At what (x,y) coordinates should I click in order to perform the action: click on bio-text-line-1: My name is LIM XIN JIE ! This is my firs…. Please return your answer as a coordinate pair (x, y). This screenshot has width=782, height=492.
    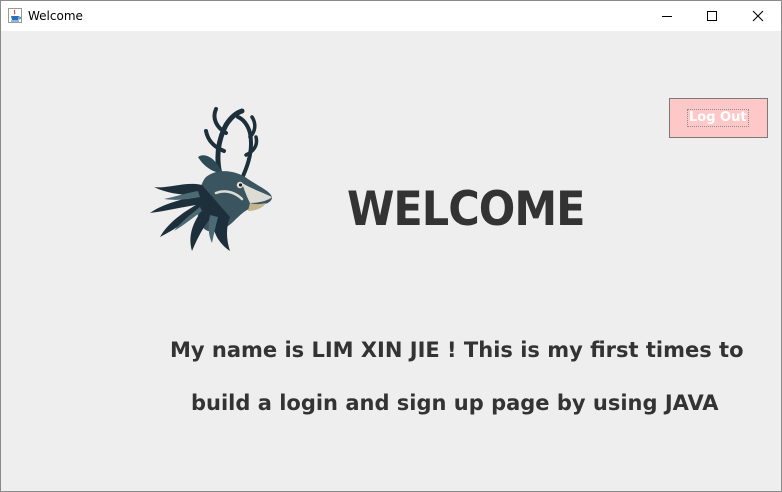
    Looking at the image, I should click on (457, 350).